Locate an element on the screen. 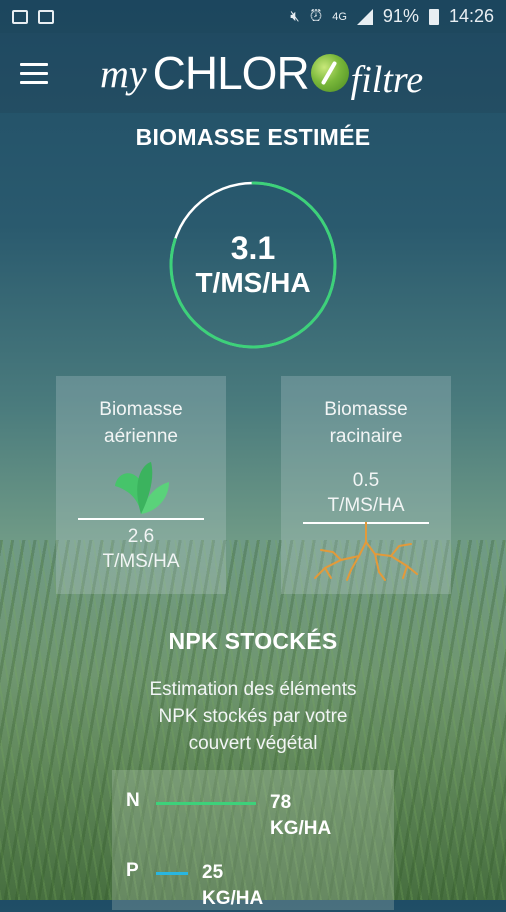  signal-icon is located at coordinates (364, 16).